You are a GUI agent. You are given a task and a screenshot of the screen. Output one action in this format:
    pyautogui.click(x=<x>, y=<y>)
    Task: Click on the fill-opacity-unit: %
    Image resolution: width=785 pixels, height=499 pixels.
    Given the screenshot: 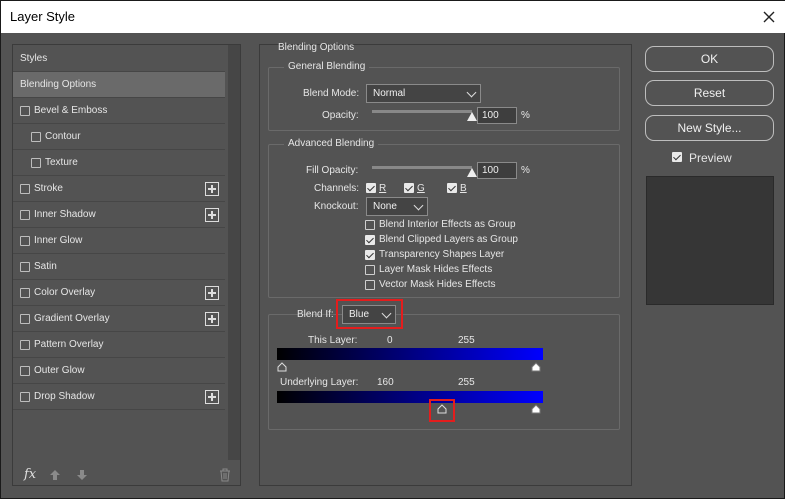 What is the action you would take?
    pyautogui.click(x=525, y=170)
    